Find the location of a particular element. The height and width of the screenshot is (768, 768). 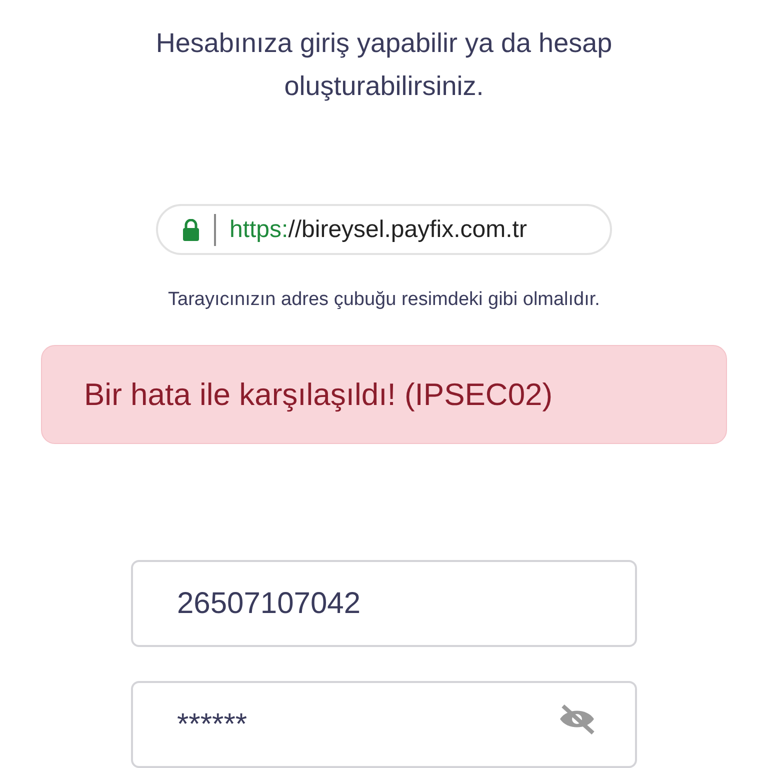

hint-text: Tarayıcınızın adres çubuğu resimdeki gibi olmalıdır. is located at coordinates (384, 300).